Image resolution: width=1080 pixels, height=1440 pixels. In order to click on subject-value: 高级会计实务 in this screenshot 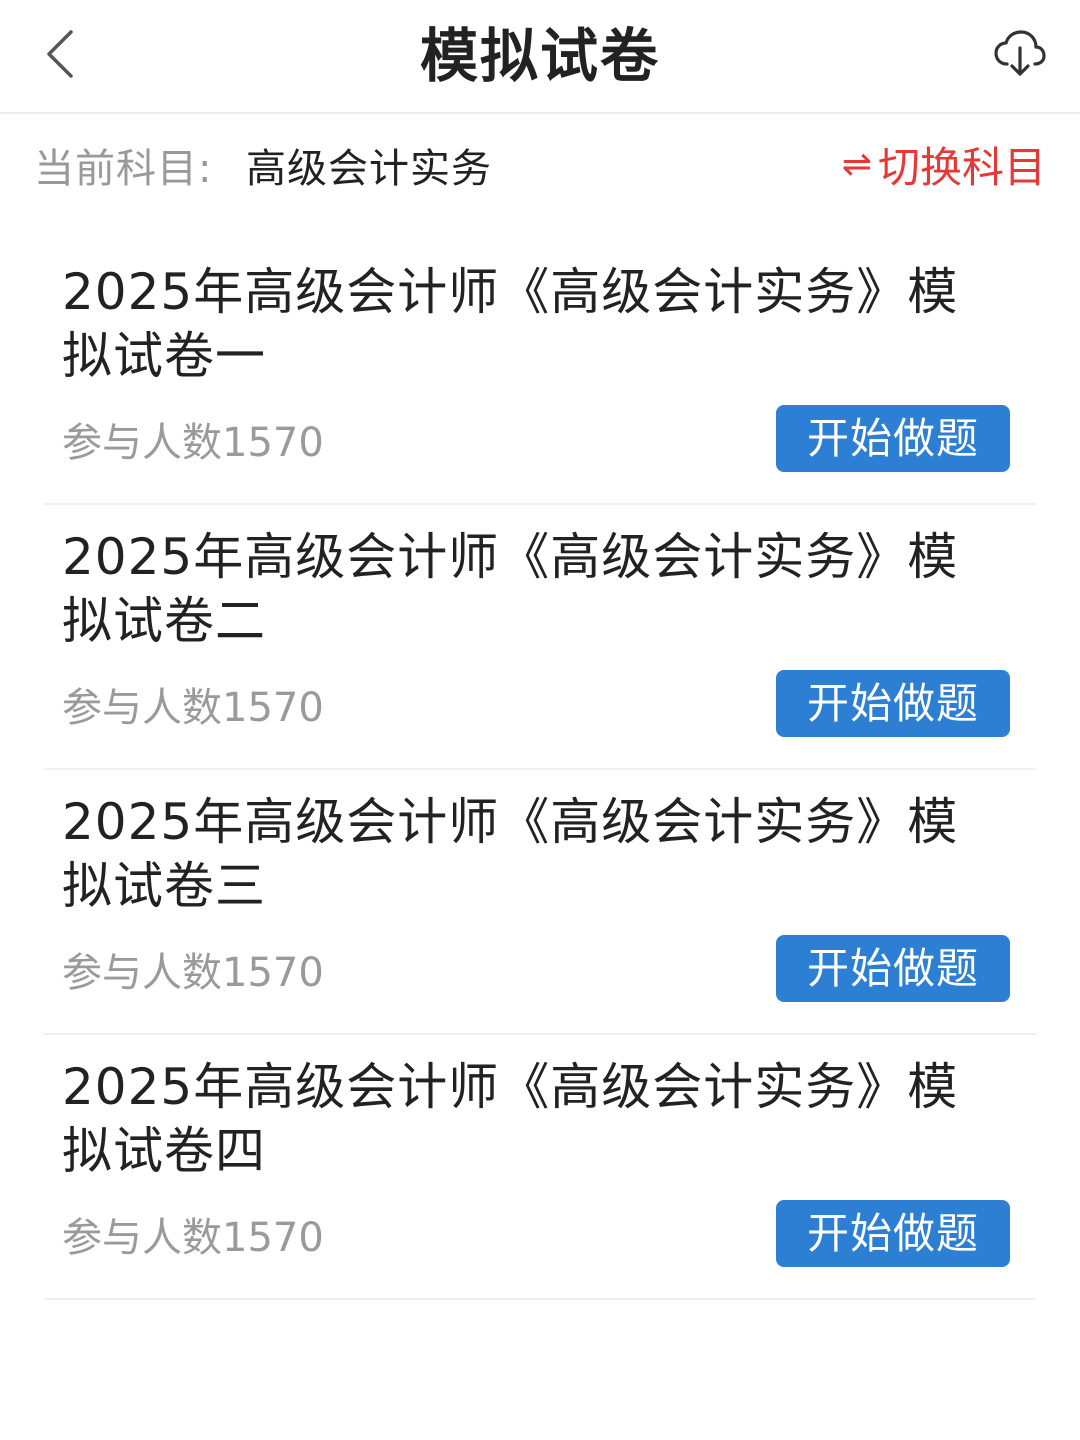, I will do `click(369, 169)`.